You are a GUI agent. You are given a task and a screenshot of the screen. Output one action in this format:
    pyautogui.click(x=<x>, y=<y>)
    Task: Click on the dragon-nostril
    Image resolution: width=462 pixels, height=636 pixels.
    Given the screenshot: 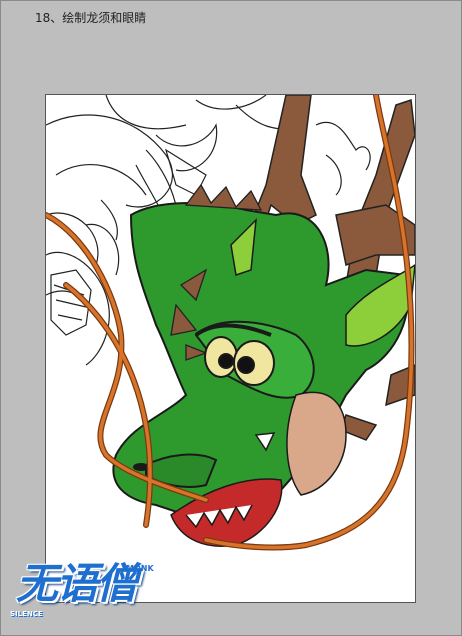 What is the action you would take?
    pyautogui.click(x=141, y=467)
    